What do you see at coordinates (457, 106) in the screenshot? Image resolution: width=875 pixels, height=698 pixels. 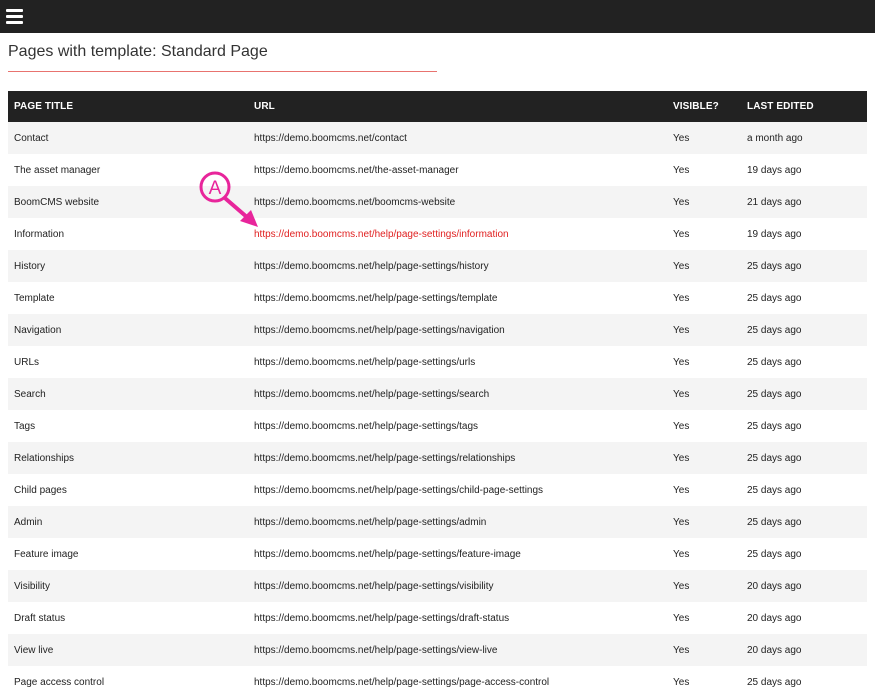 I see `column-header-url: URL` at bounding box center [457, 106].